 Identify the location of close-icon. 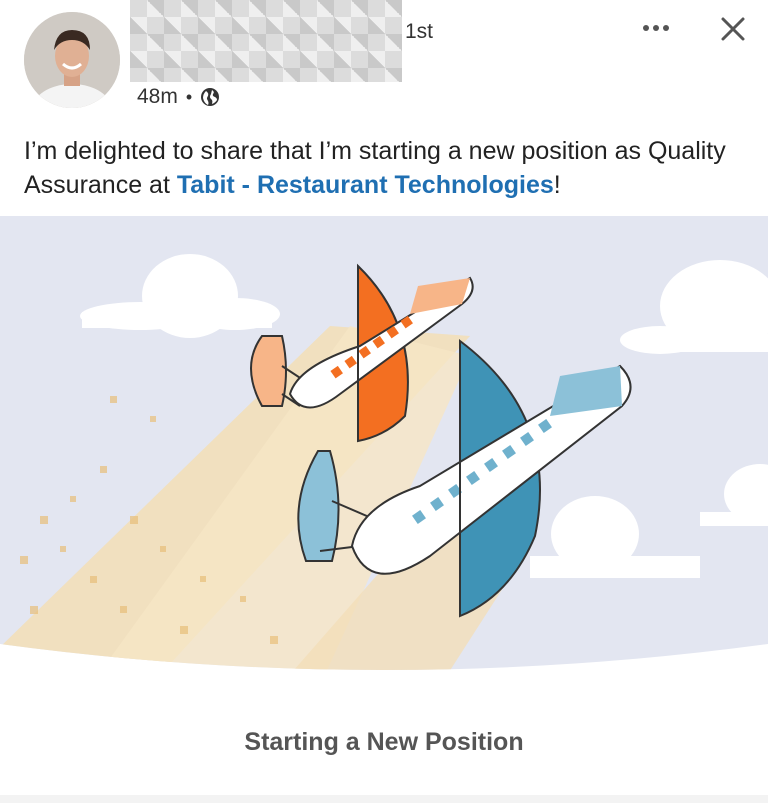
(733, 29).